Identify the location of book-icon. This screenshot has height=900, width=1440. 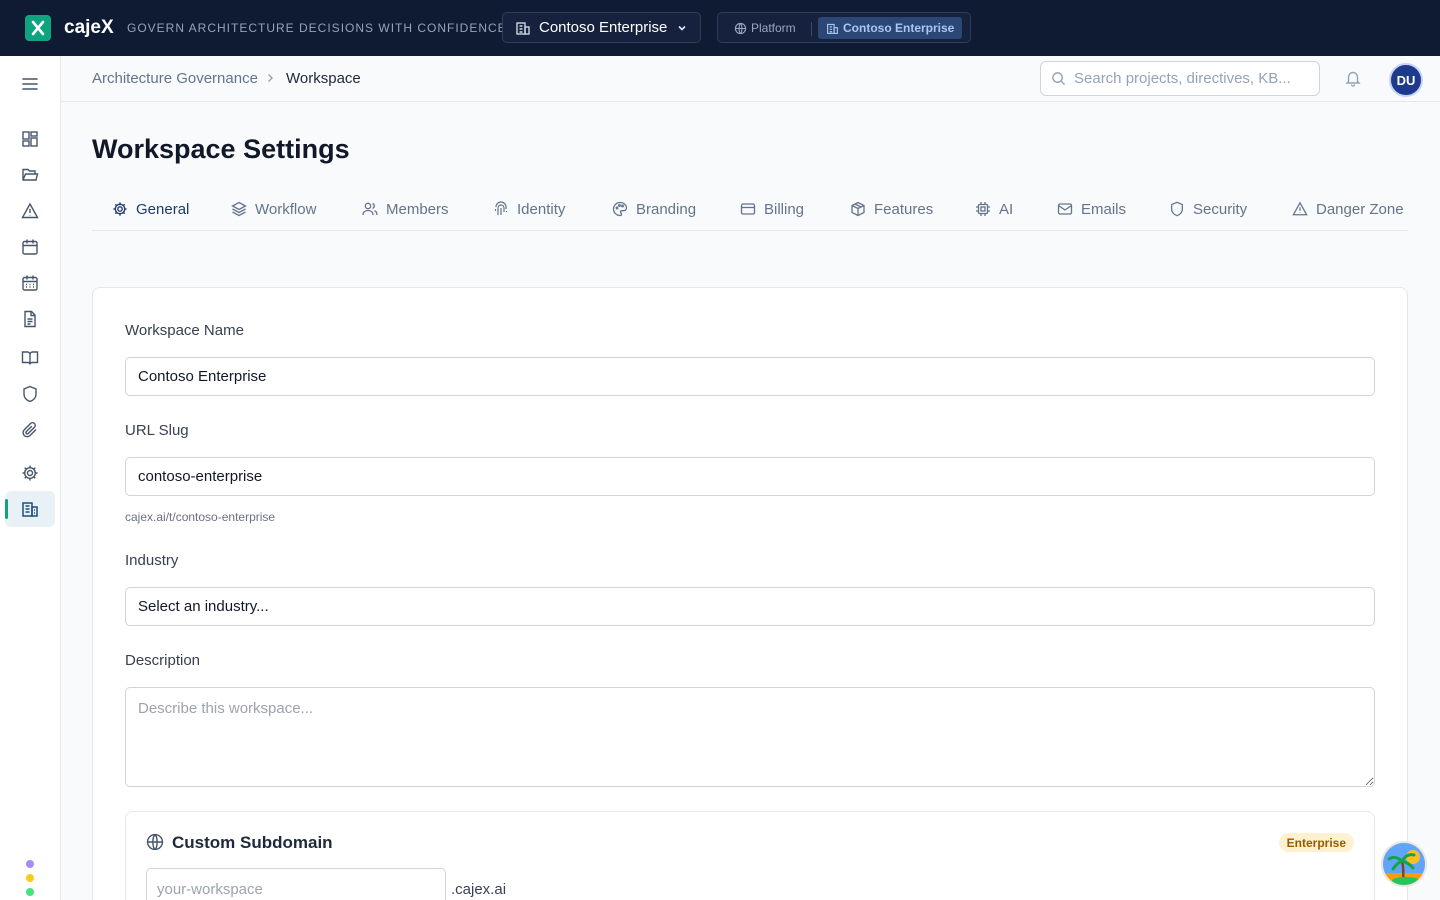
(30, 358).